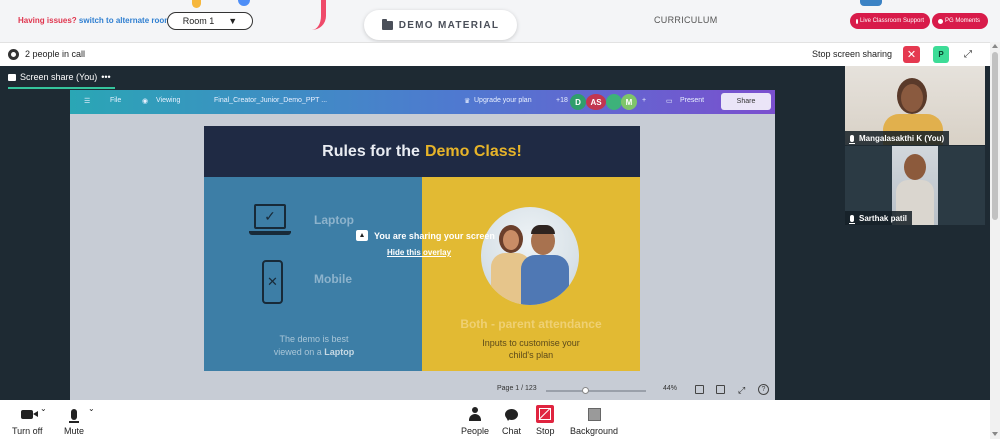 The image size is (1000, 439). Describe the element at coordinates (995, 240) in the screenshot. I see `page-scrollbar` at that location.